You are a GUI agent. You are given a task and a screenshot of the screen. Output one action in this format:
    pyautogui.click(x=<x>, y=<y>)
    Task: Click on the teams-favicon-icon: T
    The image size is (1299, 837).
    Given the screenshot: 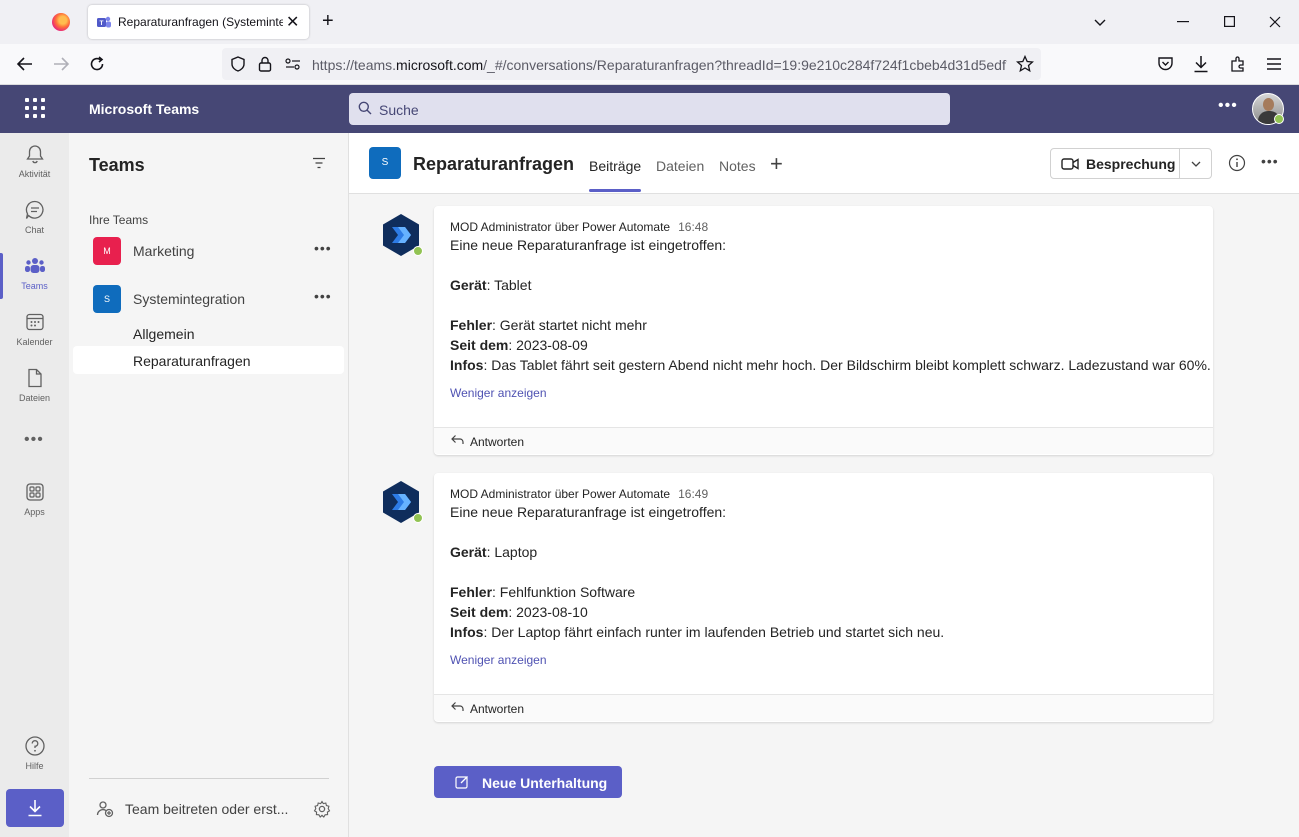 What is the action you would take?
    pyautogui.click(x=104, y=22)
    